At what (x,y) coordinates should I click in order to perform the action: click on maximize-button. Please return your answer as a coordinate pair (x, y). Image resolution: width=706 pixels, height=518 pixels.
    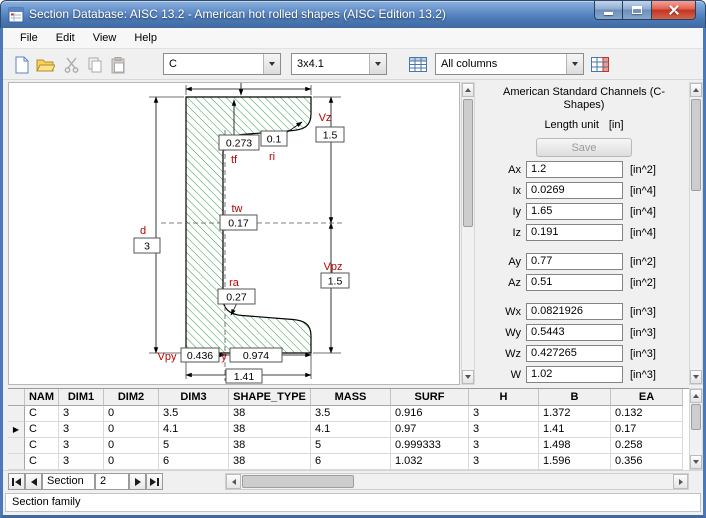
    Looking at the image, I should click on (637, 10).